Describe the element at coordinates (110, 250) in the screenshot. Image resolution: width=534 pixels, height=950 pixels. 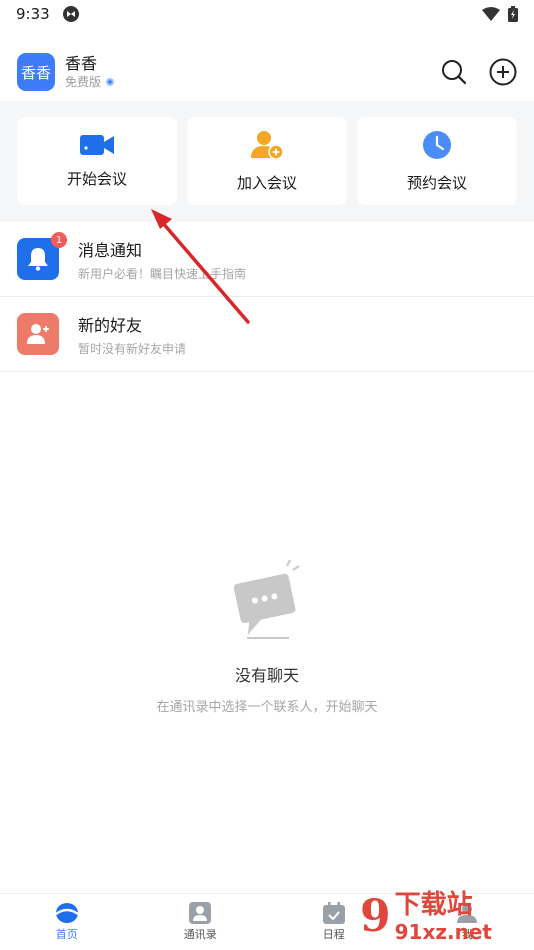
I see `list-item-title: 消息通知` at that location.